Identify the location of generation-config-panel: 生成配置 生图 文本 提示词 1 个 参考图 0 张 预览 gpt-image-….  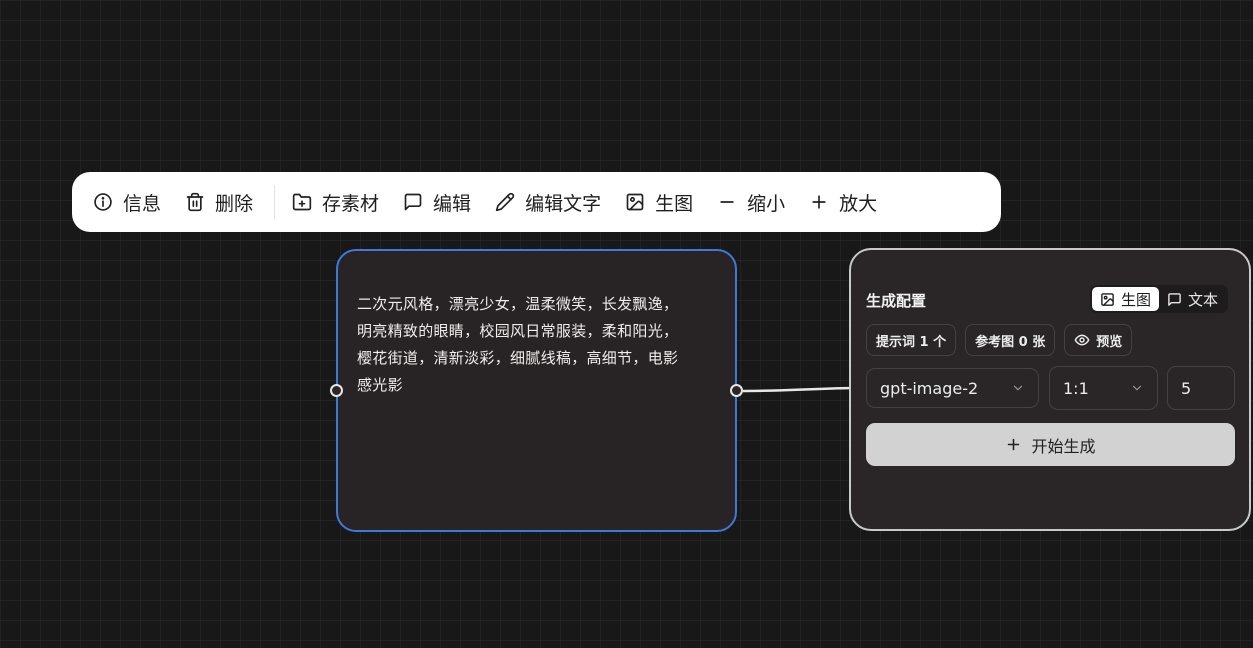
(1050, 389).